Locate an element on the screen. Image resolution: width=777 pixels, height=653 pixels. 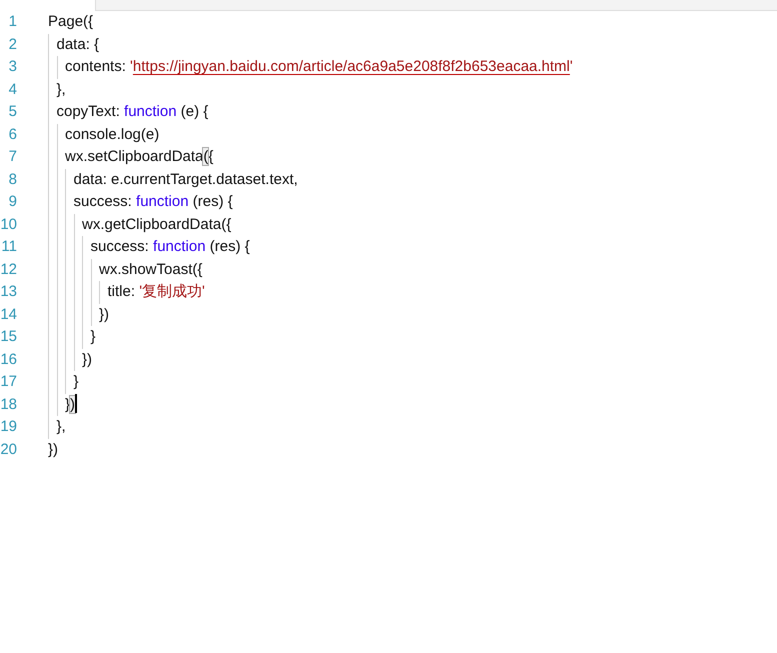
code-line: Page({ is located at coordinates (71, 22).